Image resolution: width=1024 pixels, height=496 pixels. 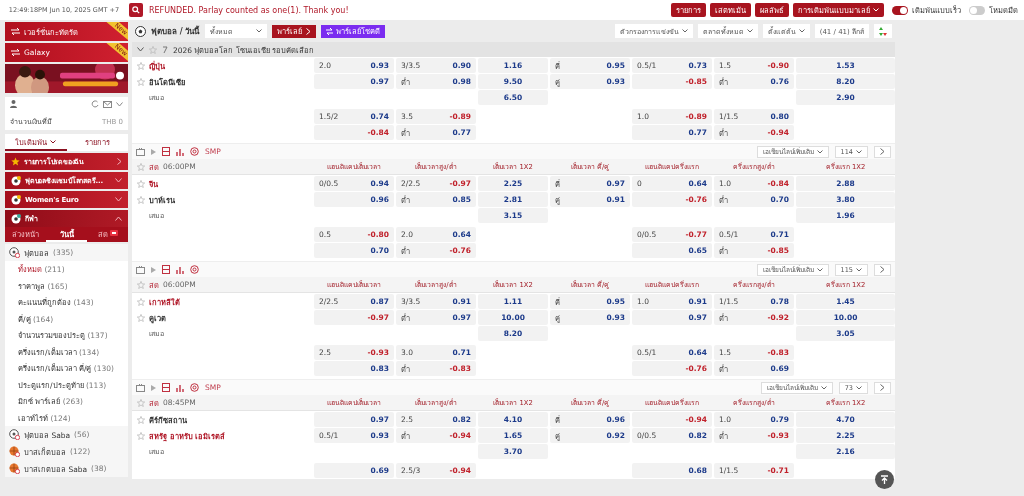 I want to click on search-button, so click(x=136, y=10).